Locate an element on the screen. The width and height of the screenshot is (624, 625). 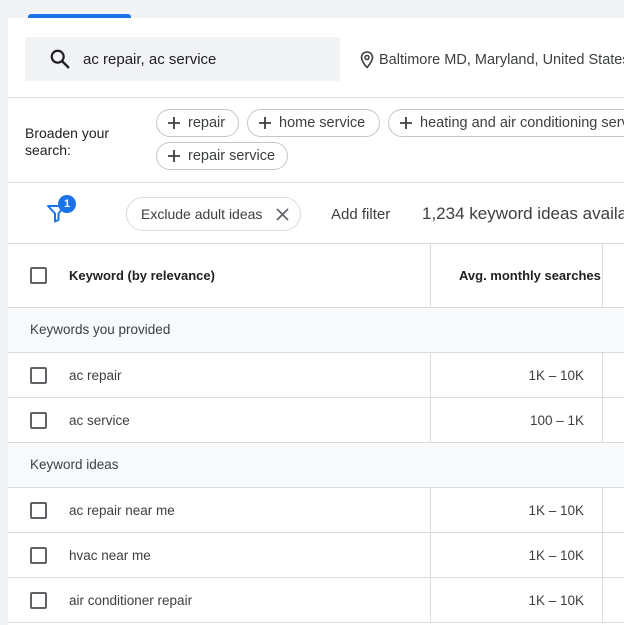
keyword-cell: hvac near me is located at coordinates (110, 555).